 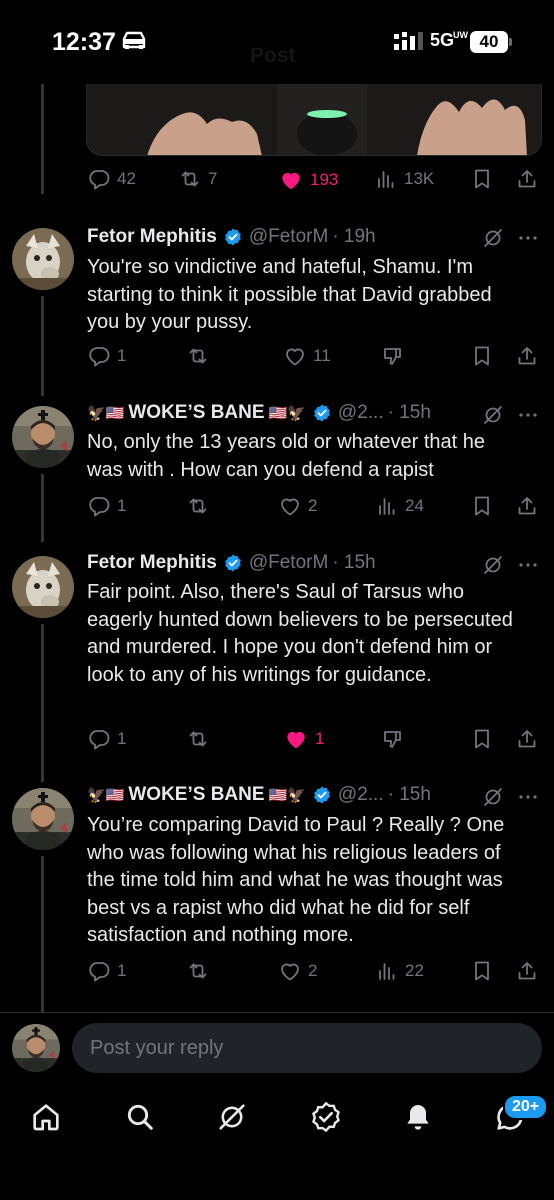 I want to click on notifications-tab, so click(x=418, y=1117).